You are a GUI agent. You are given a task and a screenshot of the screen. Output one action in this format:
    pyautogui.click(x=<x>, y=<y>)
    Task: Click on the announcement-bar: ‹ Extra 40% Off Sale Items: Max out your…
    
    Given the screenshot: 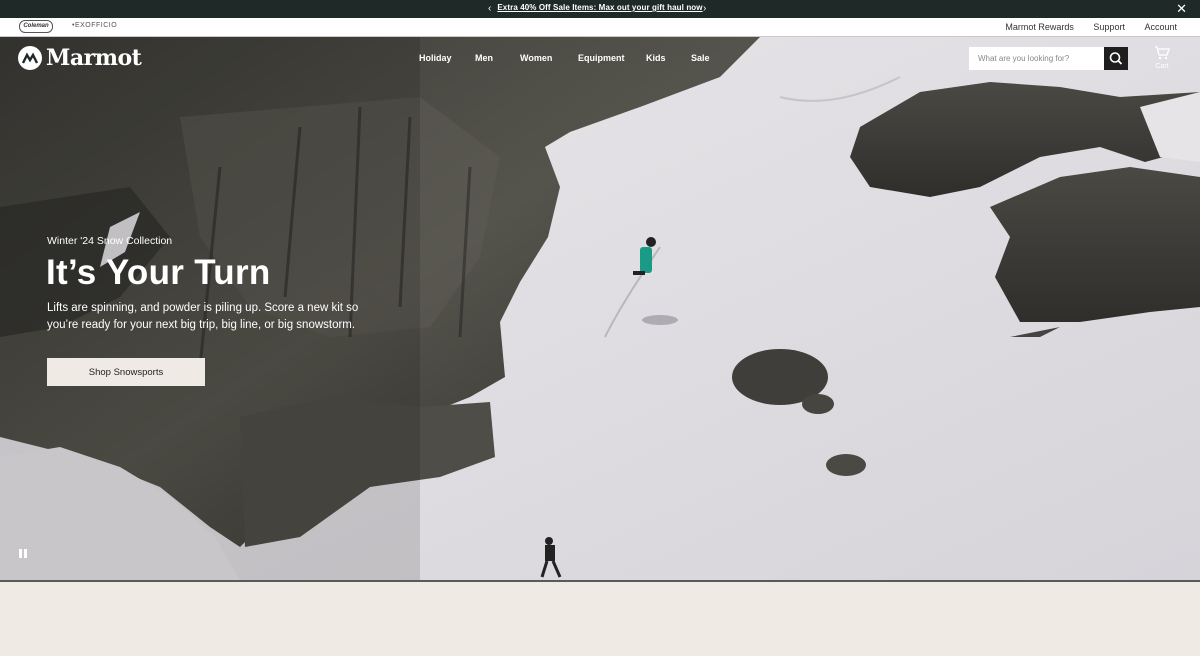 What is the action you would take?
    pyautogui.click(x=600, y=9)
    